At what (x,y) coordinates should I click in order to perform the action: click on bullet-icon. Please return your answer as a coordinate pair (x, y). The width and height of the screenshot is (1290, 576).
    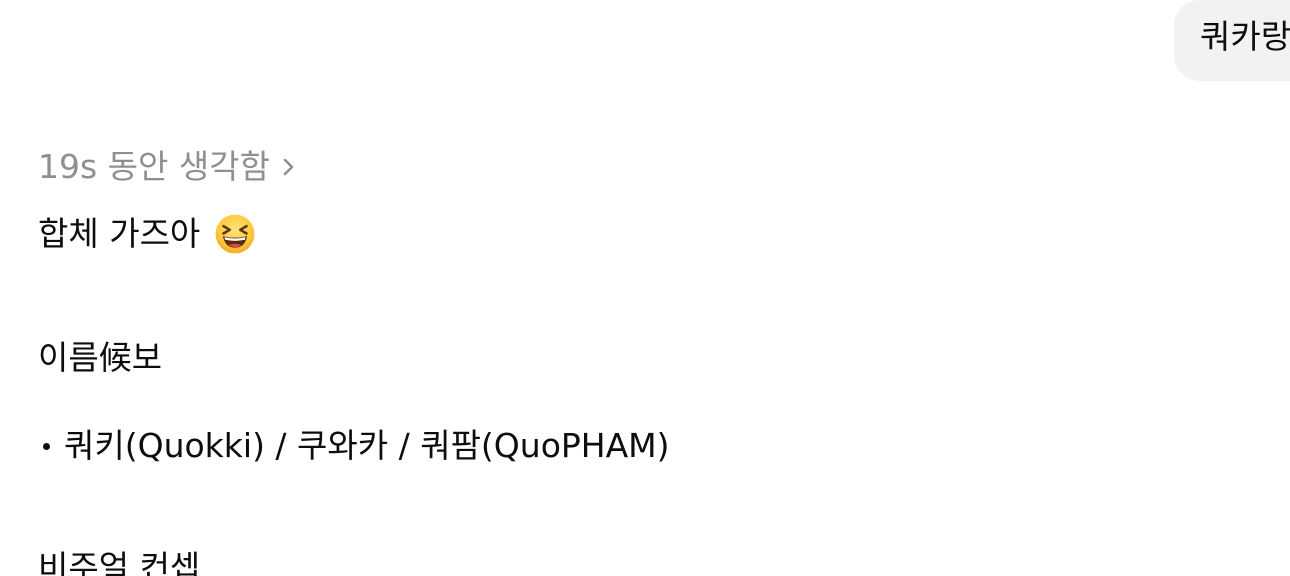
    Looking at the image, I should click on (46, 446).